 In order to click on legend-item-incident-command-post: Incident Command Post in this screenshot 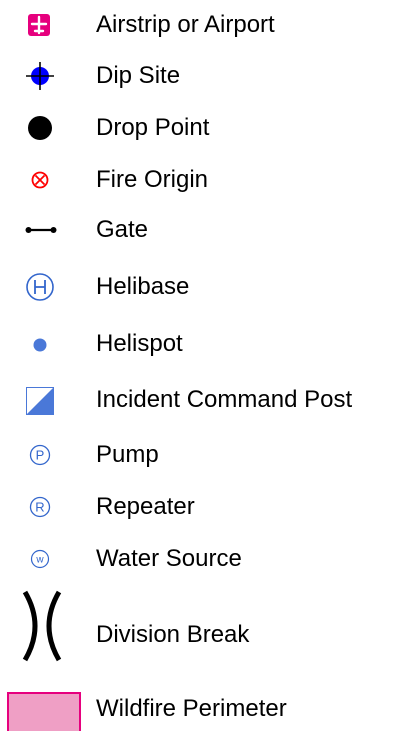, I will do `click(204, 400)`.